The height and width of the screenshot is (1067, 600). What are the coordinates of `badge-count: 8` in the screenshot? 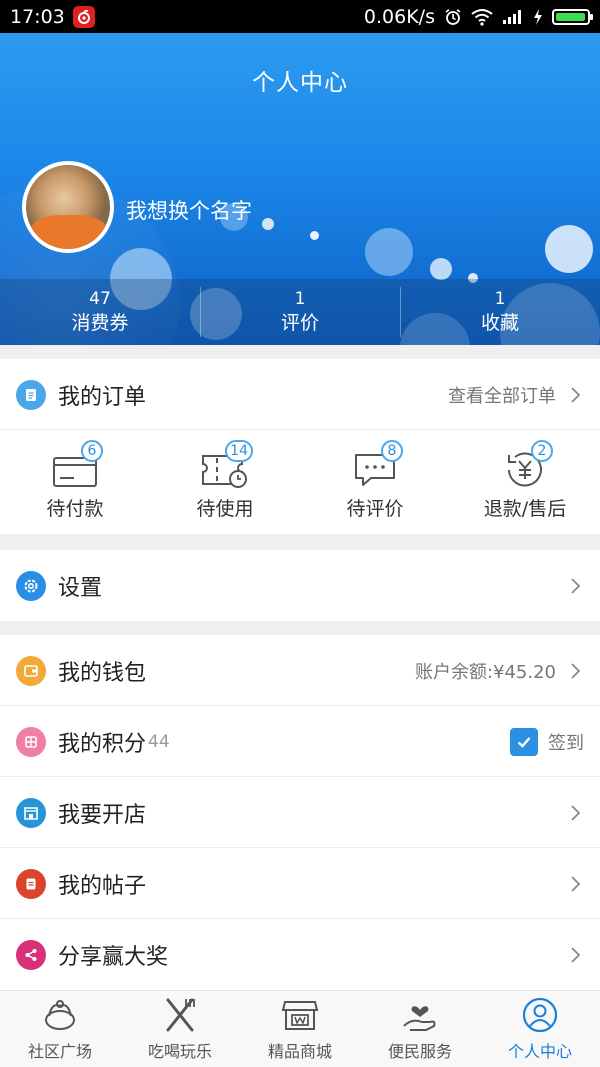 It's located at (392, 450).